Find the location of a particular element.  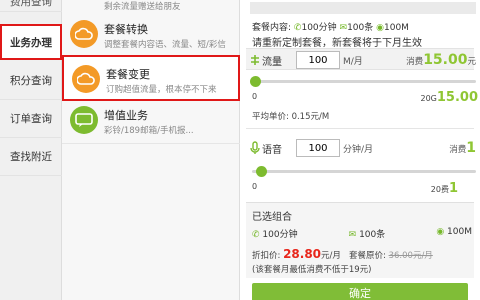

combo-items: ✆ 100分钟 ✉ 100条 ◉ 100M is located at coordinates (362, 233).